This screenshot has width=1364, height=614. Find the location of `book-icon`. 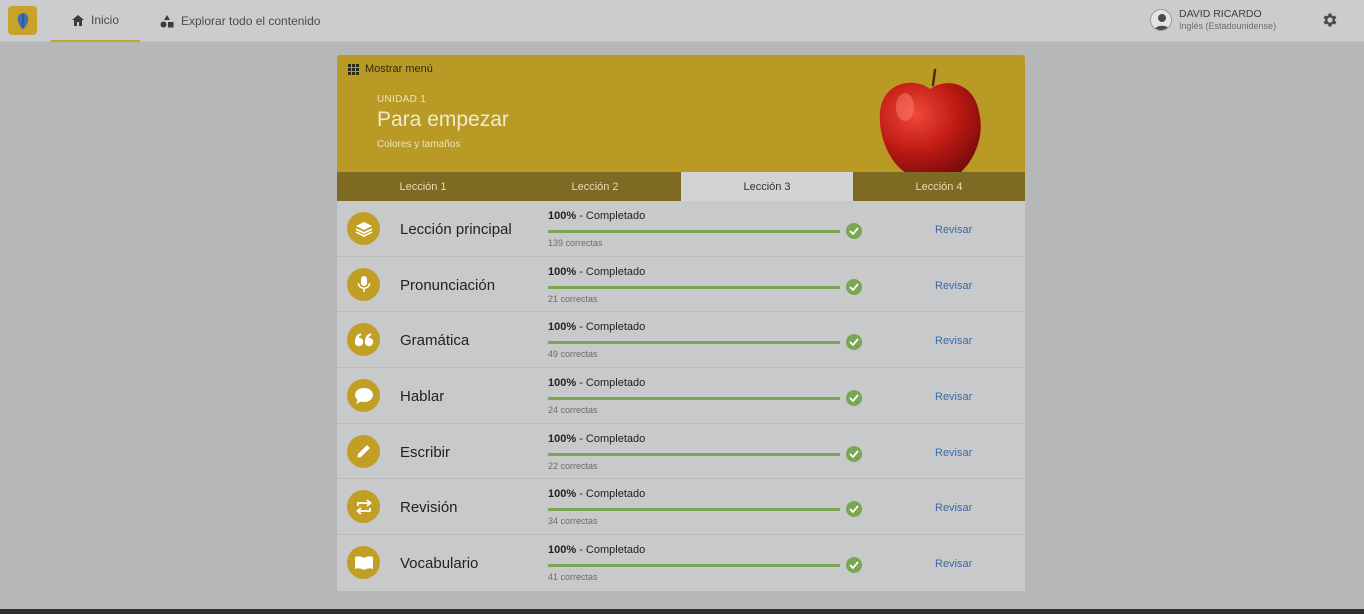

book-icon is located at coordinates (363, 563).